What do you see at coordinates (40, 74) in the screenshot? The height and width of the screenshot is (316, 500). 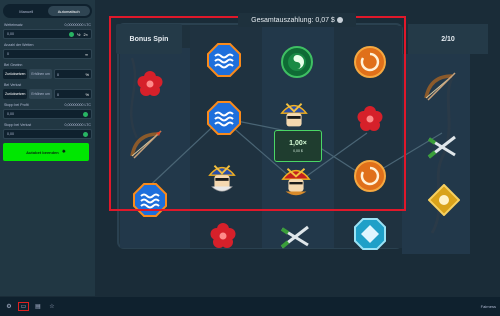 I see `on-win-increase-button: Erhöhen um` at bounding box center [40, 74].